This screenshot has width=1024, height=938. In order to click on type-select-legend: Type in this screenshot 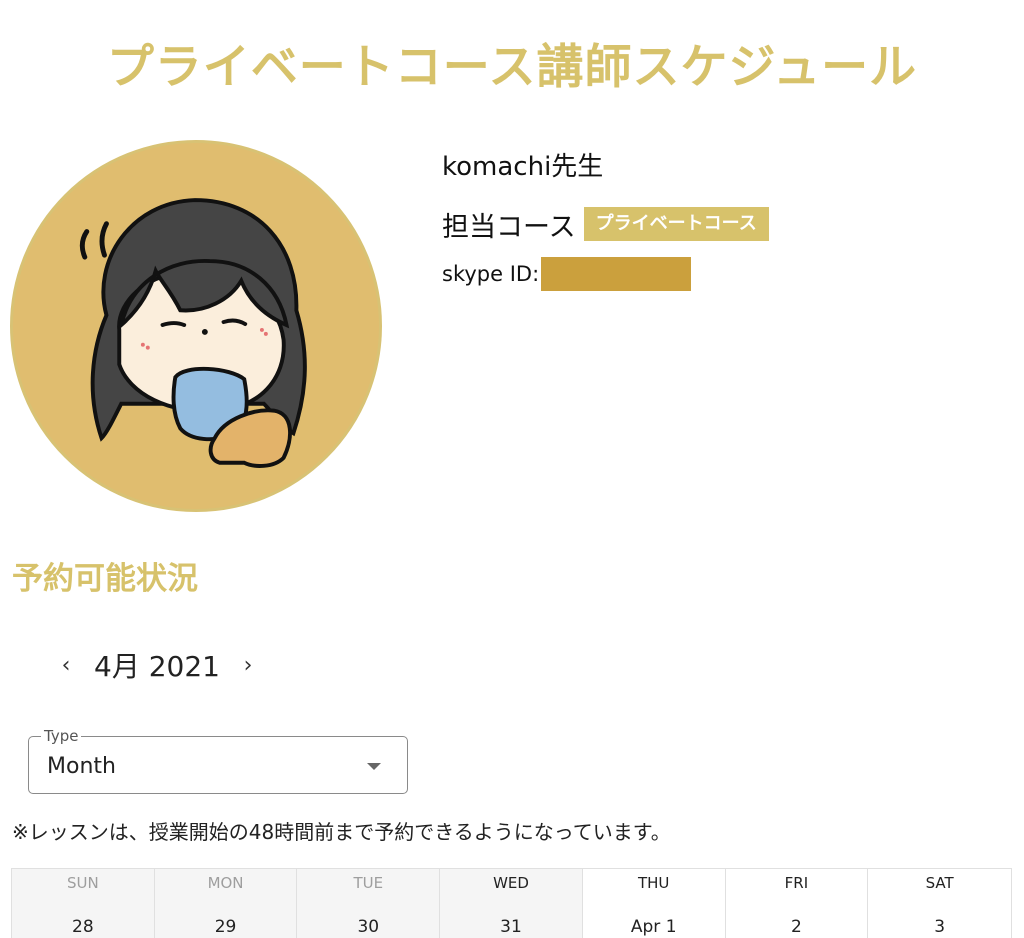, I will do `click(61, 736)`.